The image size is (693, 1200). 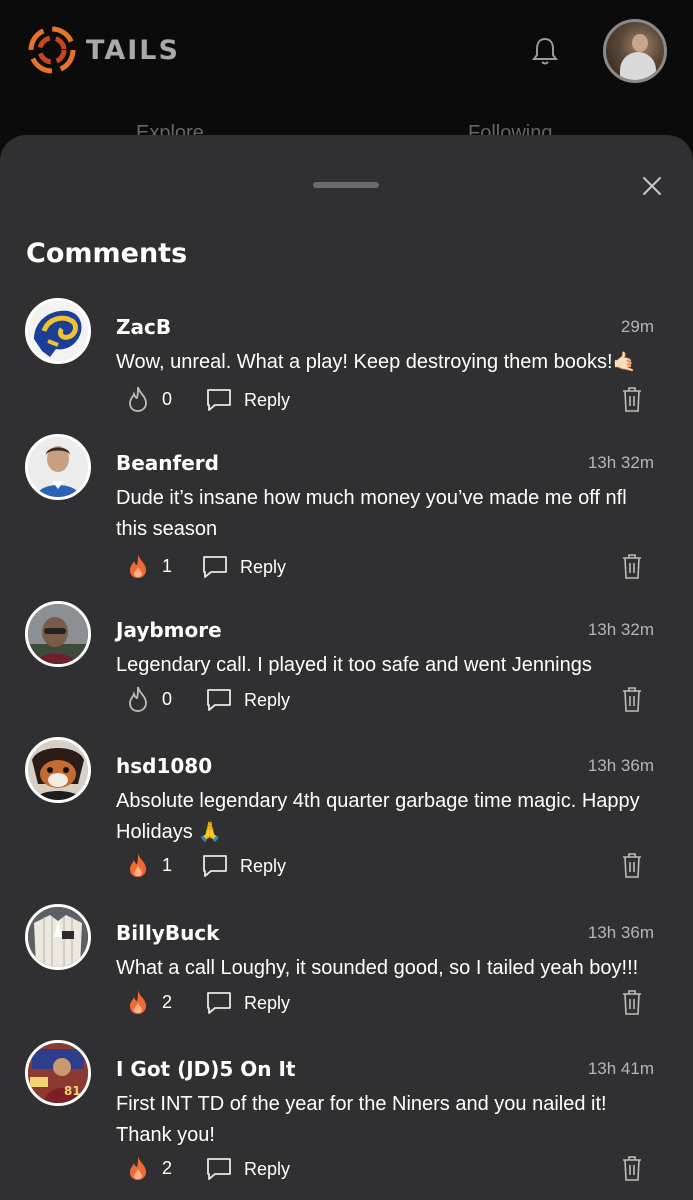 I want to click on comment-username: BillyBuck, so click(x=168, y=933).